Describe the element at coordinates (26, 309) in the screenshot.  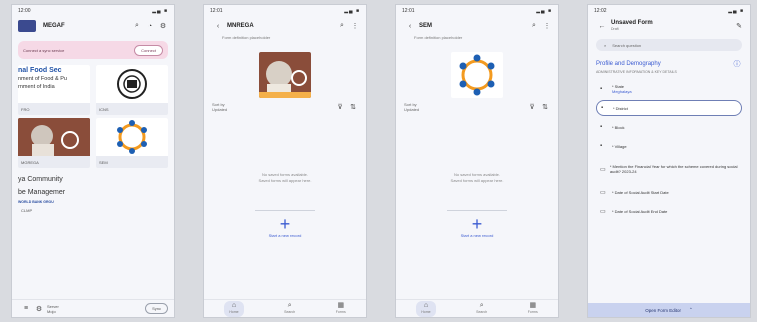
I see `list-icon: ≡` at that location.